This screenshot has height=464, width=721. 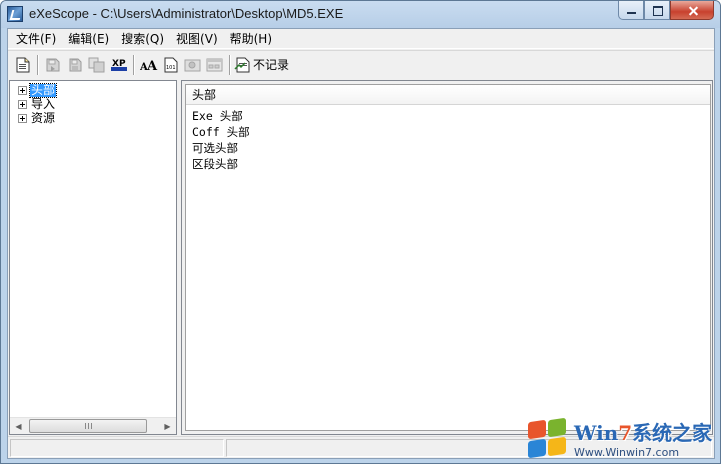 What do you see at coordinates (547, 438) in the screenshot?
I see `windows-logo-icon` at bounding box center [547, 438].